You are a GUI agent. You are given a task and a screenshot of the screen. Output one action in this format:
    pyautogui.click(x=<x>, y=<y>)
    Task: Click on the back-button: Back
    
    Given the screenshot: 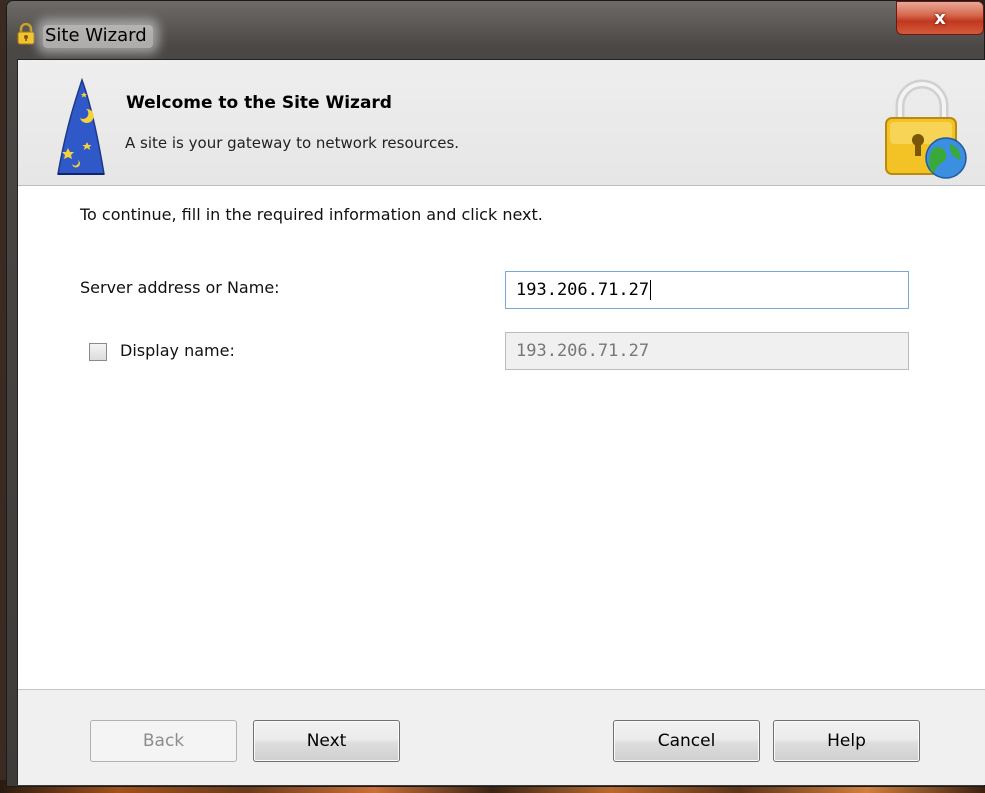 What is the action you would take?
    pyautogui.click(x=163, y=741)
    